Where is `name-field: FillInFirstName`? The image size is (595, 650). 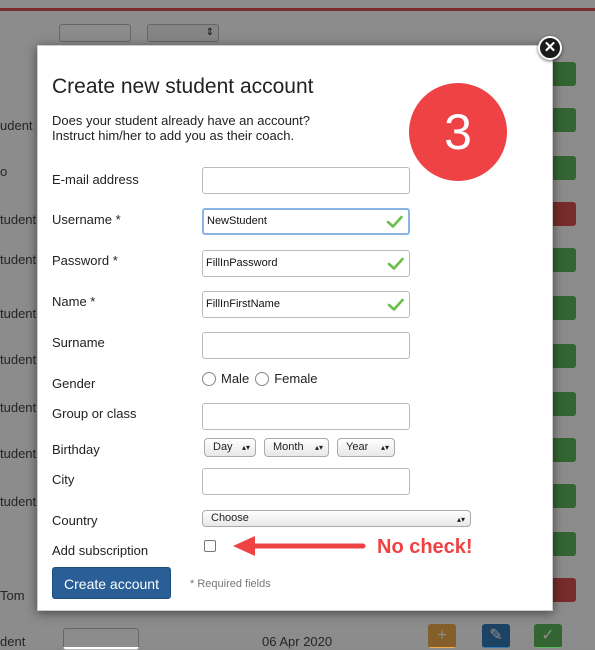
name-field: FillInFirstName is located at coordinates (306, 304).